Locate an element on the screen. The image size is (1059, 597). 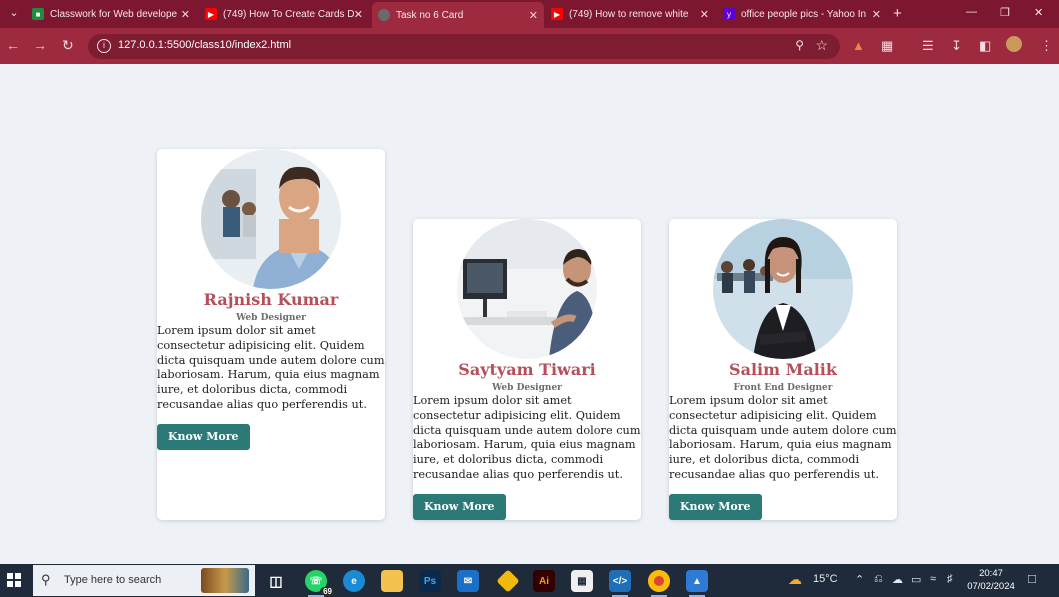
address-bar: i 127.0.0.1:5500/class10/index2.html ⚲ ☆ is located at coordinates (464, 46).